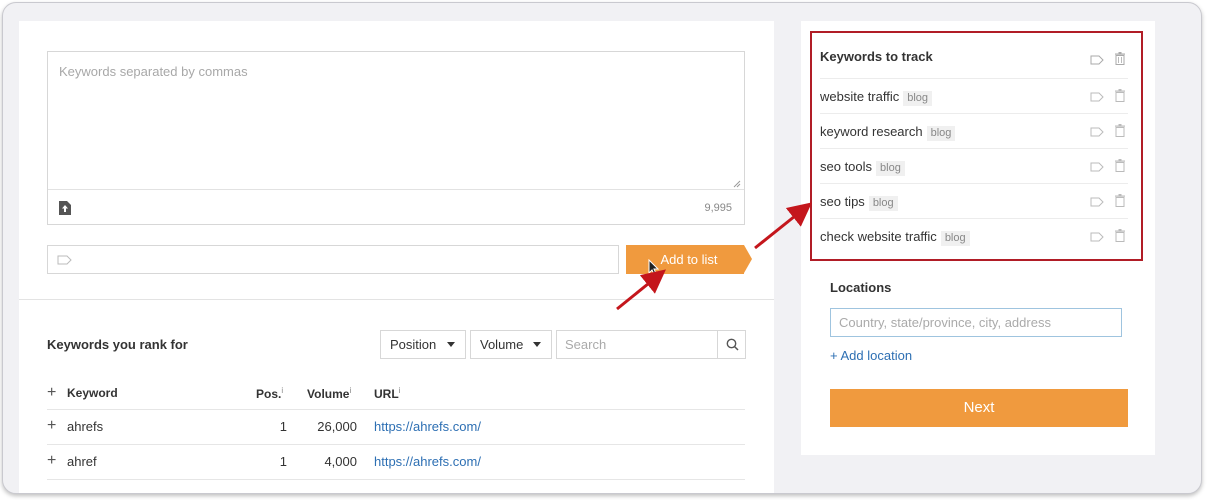 This screenshot has height=500, width=1208. What do you see at coordinates (842, 201) in the screenshot?
I see `tracked-keyword: seo tips` at bounding box center [842, 201].